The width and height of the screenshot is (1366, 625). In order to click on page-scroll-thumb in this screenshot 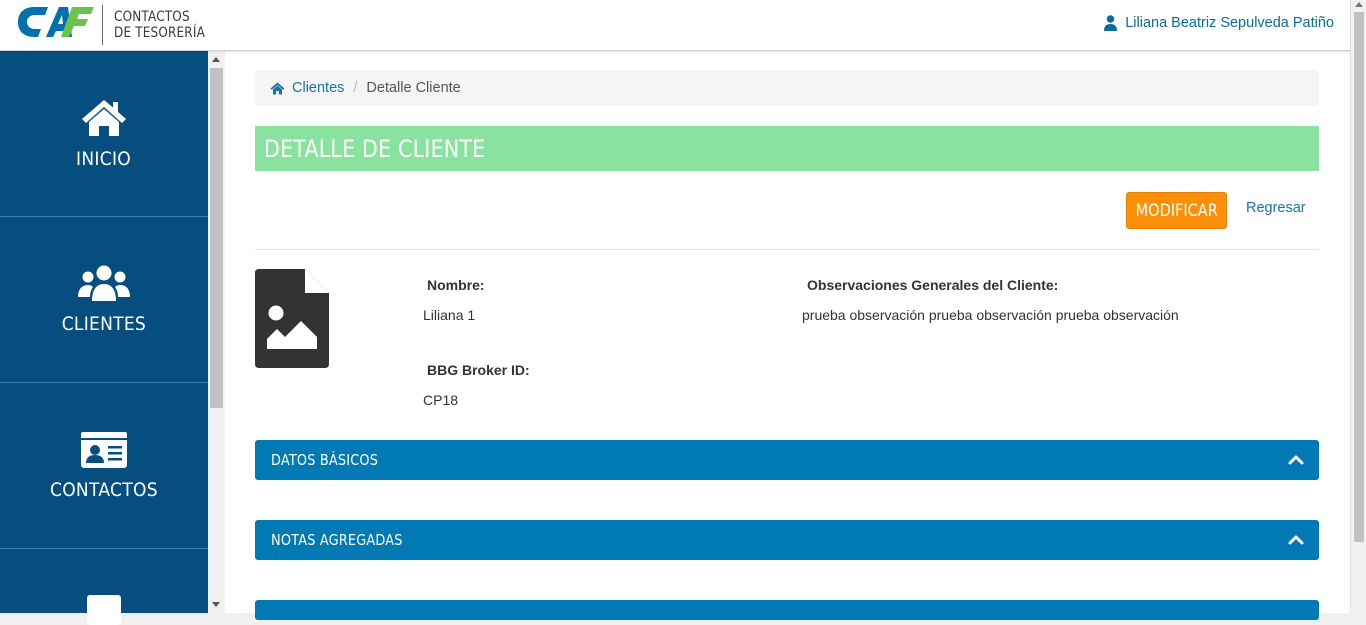, I will do `click(1359, 277)`.